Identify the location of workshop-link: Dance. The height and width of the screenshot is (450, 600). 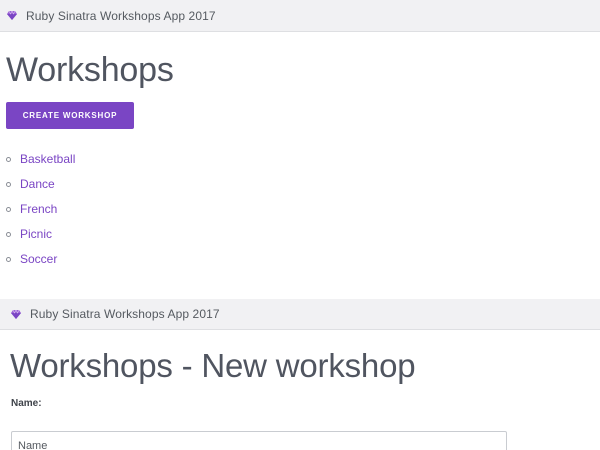
(37, 184).